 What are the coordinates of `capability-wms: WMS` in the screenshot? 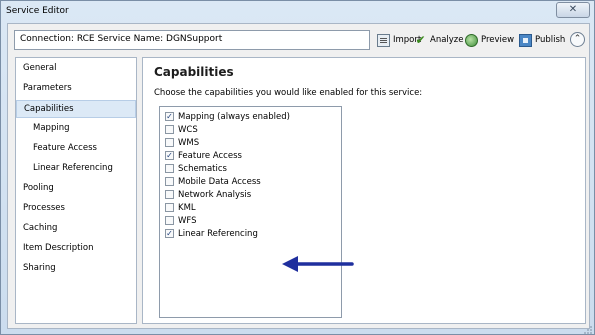 It's located at (182, 142).